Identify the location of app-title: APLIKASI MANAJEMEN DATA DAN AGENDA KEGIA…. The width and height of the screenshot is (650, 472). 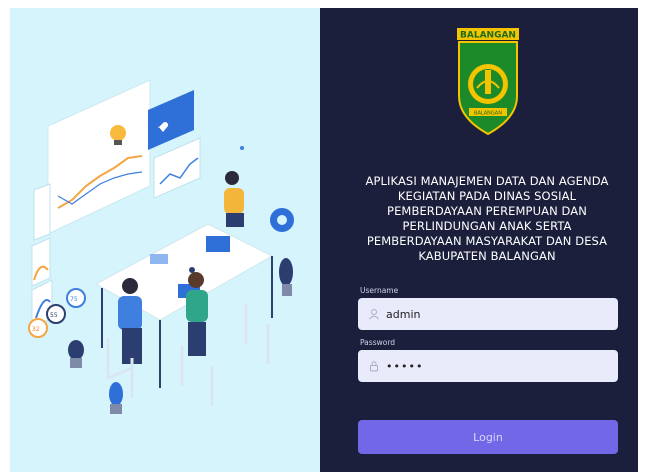
(487, 219).